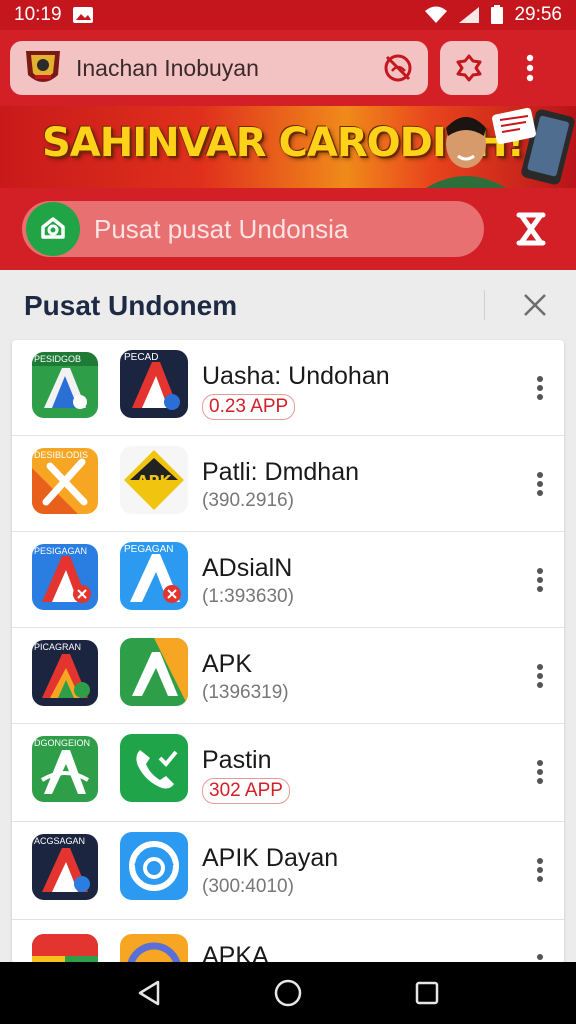 Image resolution: width=576 pixels, height=1024 pixels. Describe the element at coordinates (167, 67) in the screenshot. I see `address-text: Inachan Inobuyan` at that location.